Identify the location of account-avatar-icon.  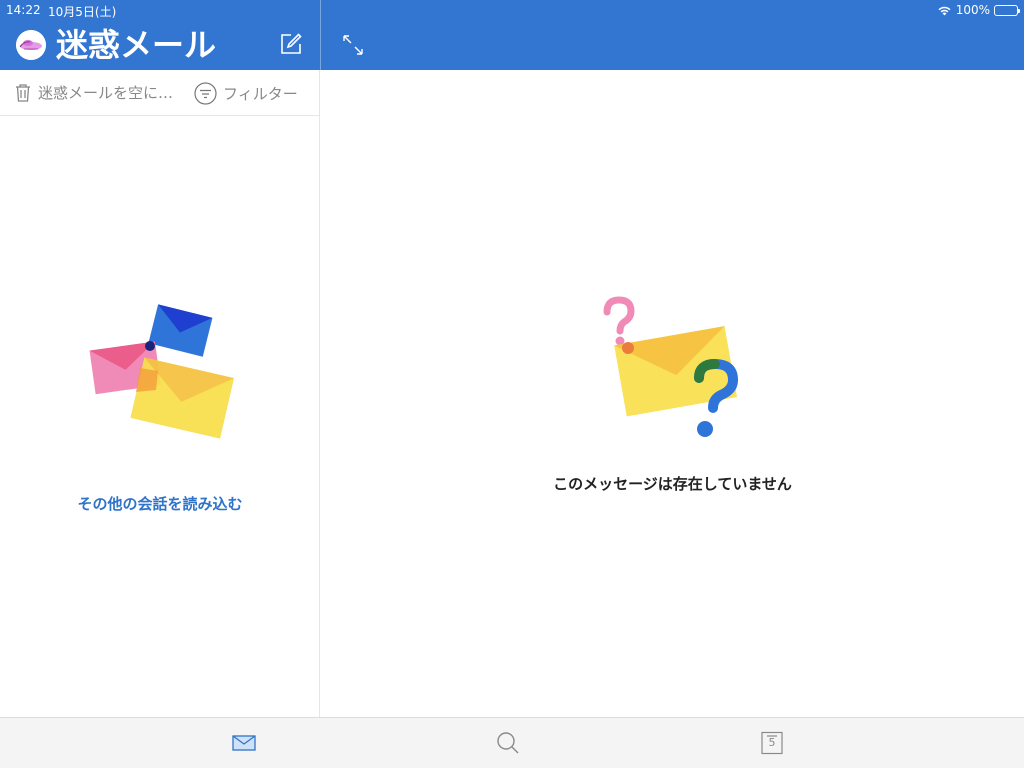
(31, 45).